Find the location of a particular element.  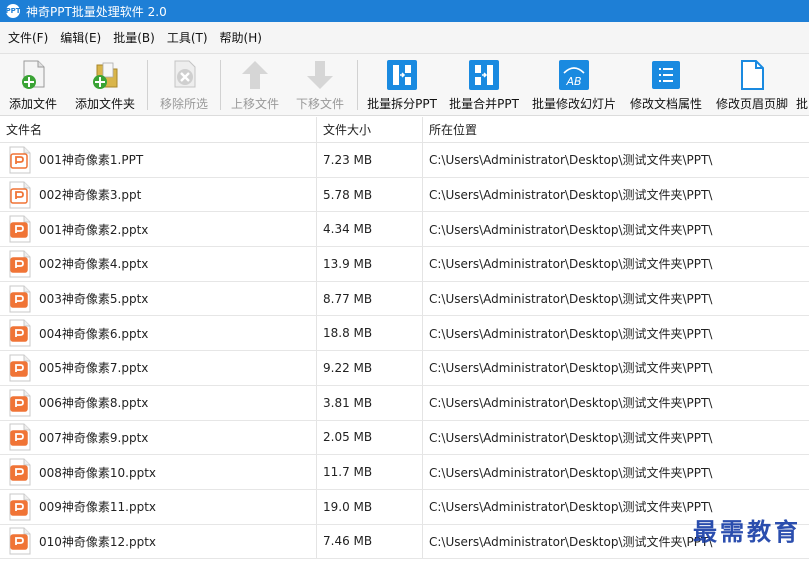

move-down-button: 下移文件 is located at coordinates (320, 84).